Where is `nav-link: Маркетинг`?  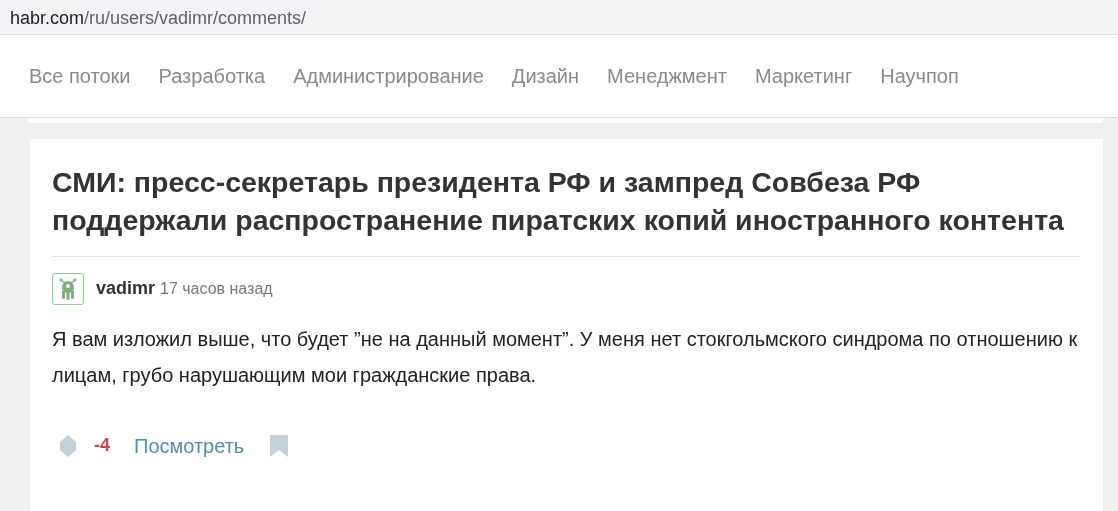 nav-link: Маркетинг is located at coordinates (803, 76).